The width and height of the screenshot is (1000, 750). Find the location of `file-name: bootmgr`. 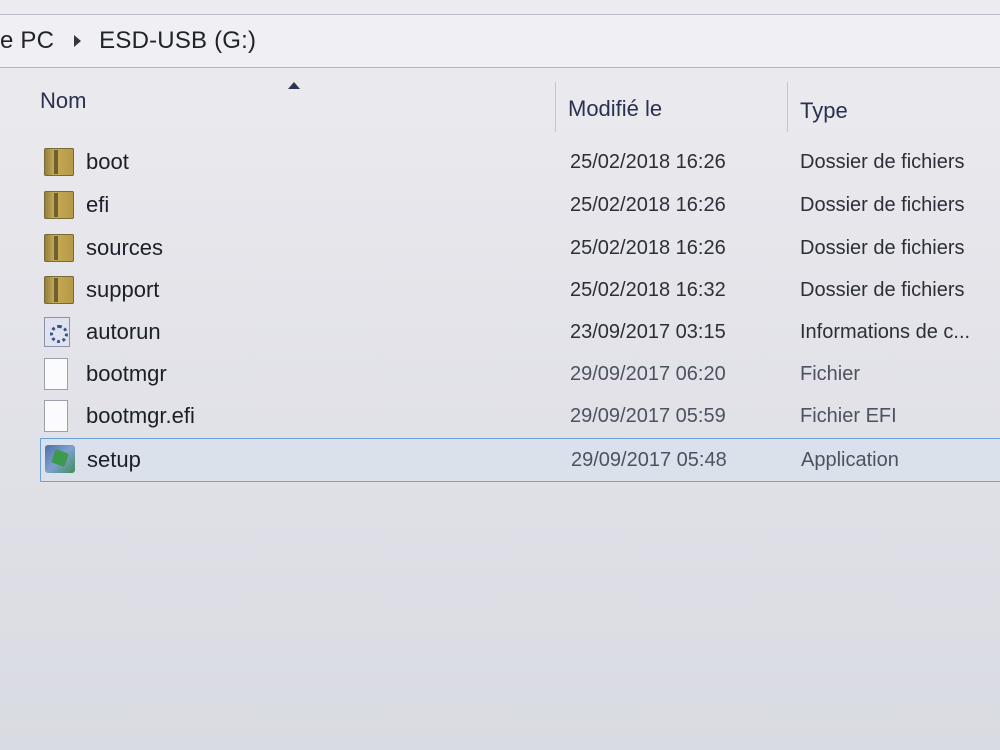

file-name: bootmgr is located at coordinates (126, 373).